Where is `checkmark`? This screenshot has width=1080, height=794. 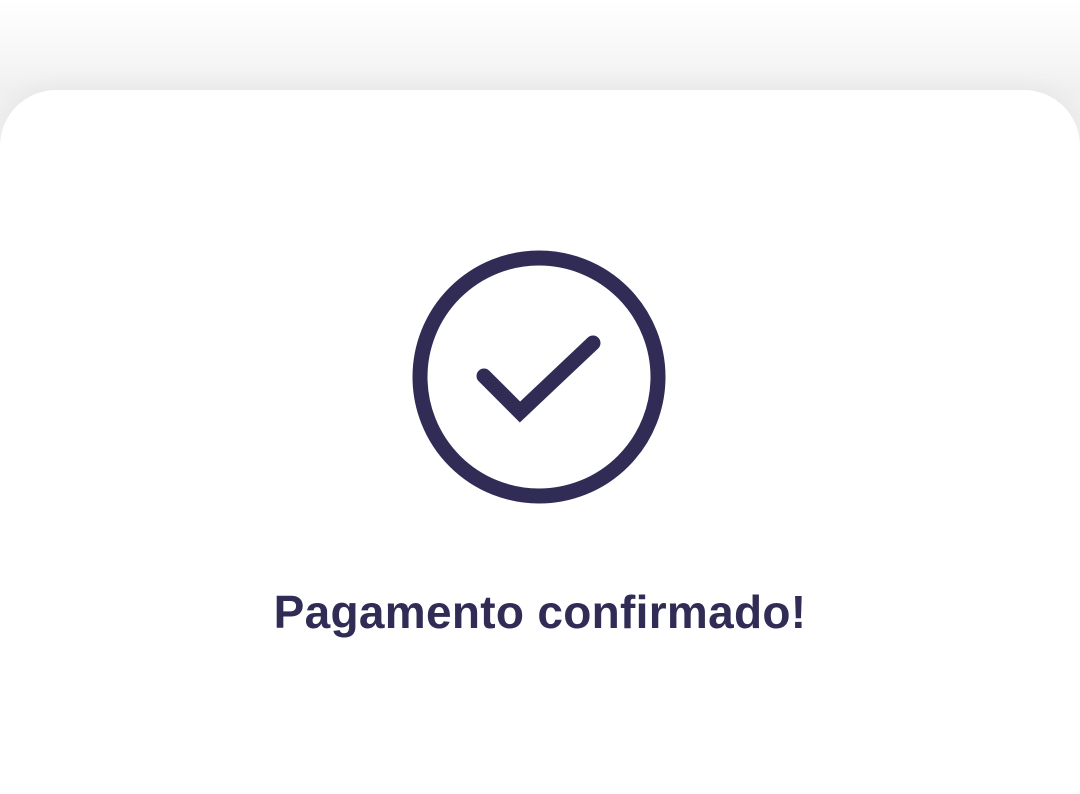
checkmark is located at coordinates (538, 379).